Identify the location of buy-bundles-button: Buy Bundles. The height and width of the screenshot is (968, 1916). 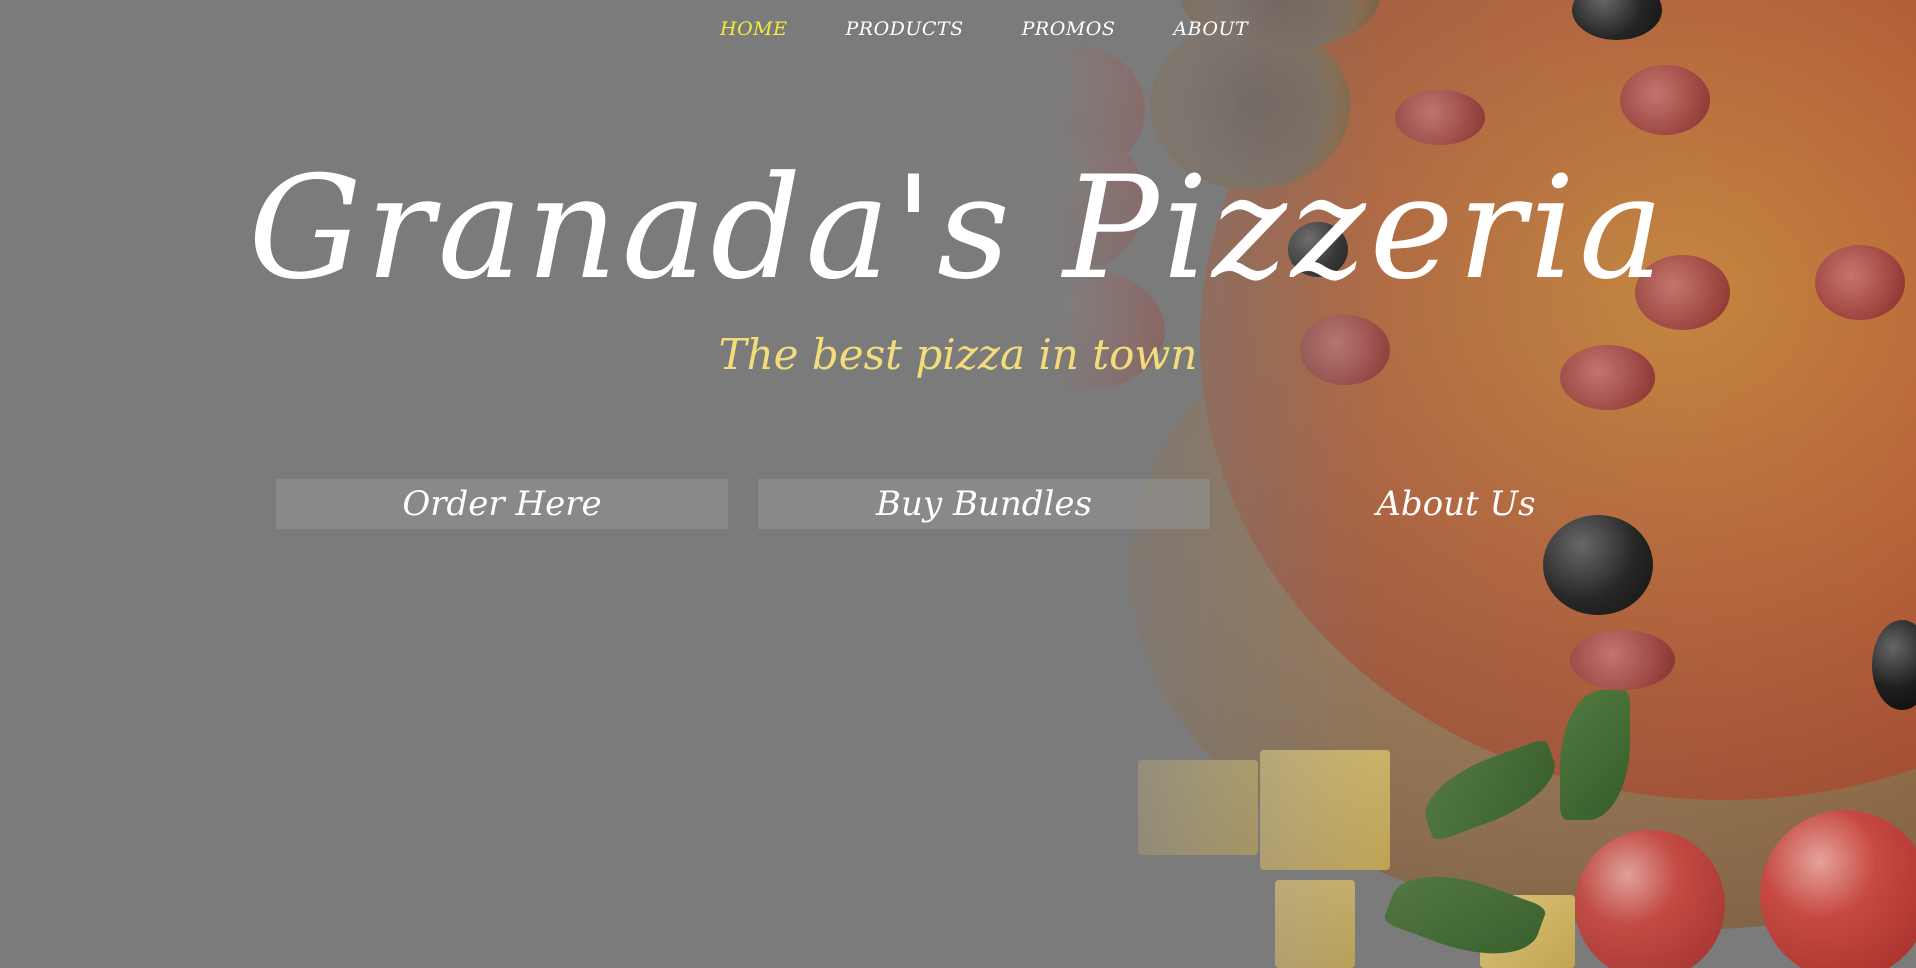
(984, 504).